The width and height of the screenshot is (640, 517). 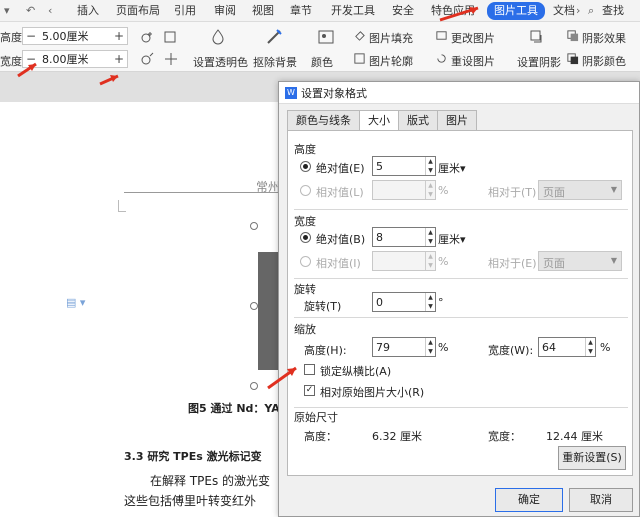 I want to click on scale-height-spin-arrows: ▲ ▼, so click(x=430, y=347).